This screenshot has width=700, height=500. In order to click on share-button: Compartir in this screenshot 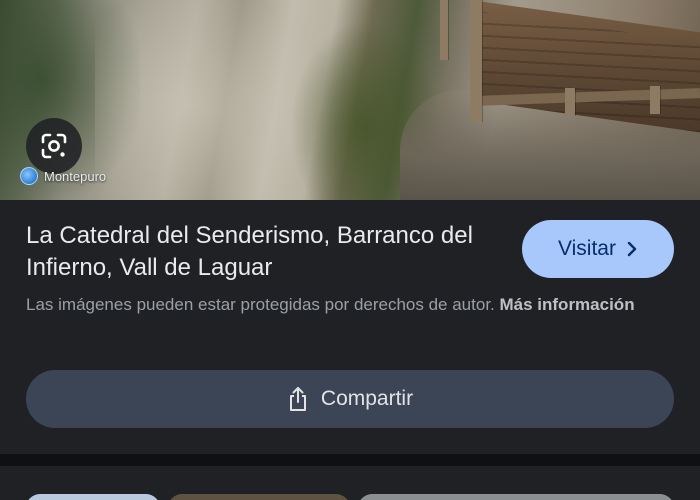, I will do `click(350, 399)`.